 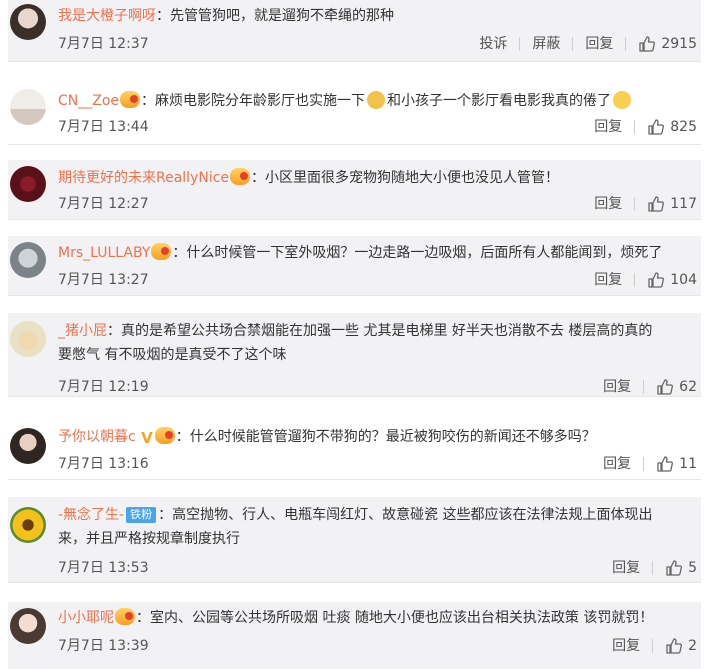 What do you see at coordinates (147, 438) in the screenshot?
I see `verified-v-icon: V` at bounding box center [147, 438].